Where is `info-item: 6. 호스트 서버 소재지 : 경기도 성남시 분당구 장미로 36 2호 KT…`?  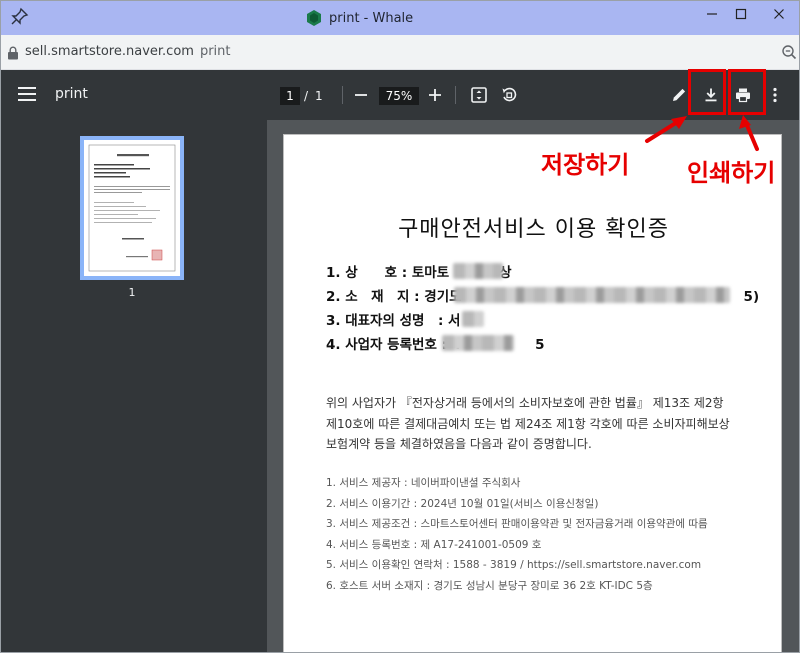
info-item: 6. 호스트 서버 소재지 : 경기도 성남시 분당구 장미로 36 2호 KT… is located at coordinates (489, 585).